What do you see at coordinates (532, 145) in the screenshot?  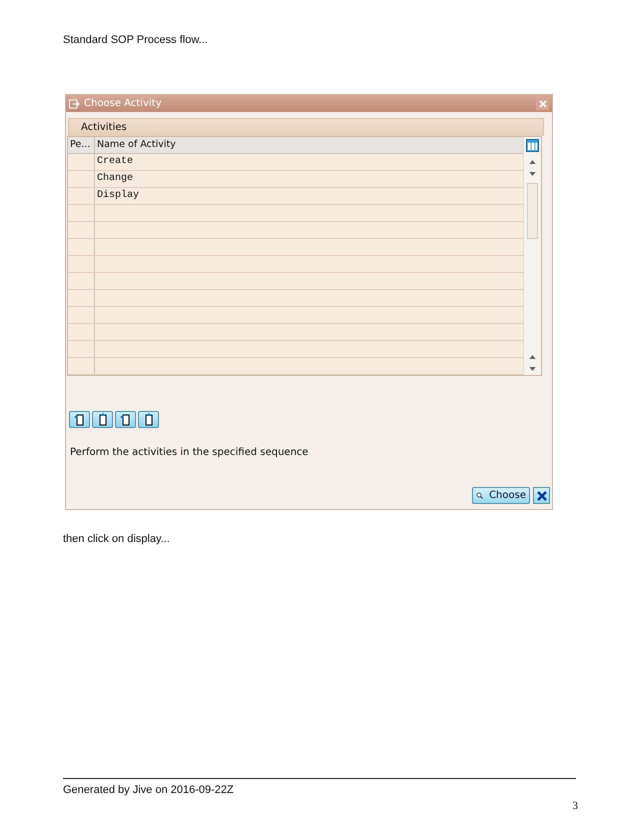 I see `column-layout-icon` at bounding box center [532, 145].